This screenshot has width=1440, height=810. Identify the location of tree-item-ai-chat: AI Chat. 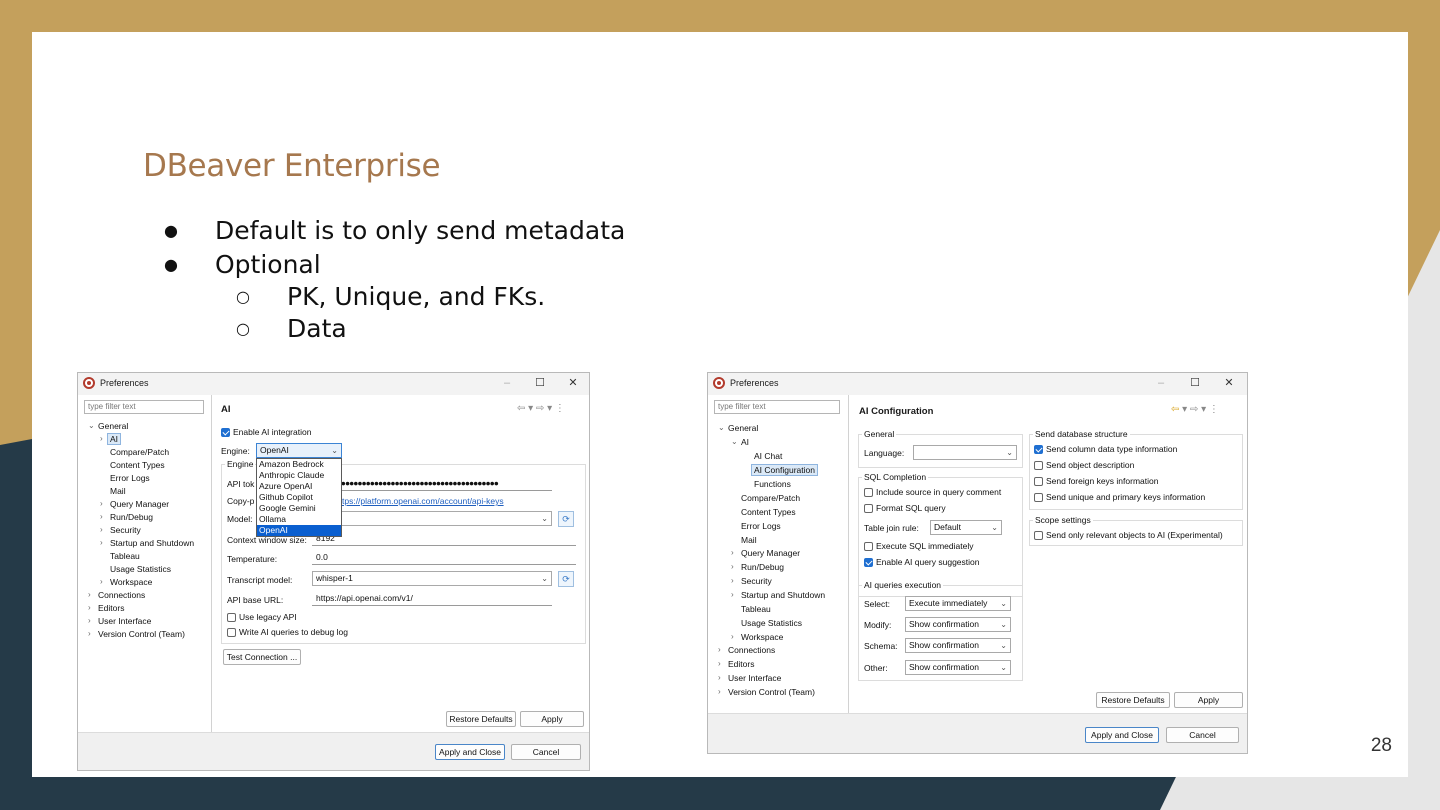
(768, 456).